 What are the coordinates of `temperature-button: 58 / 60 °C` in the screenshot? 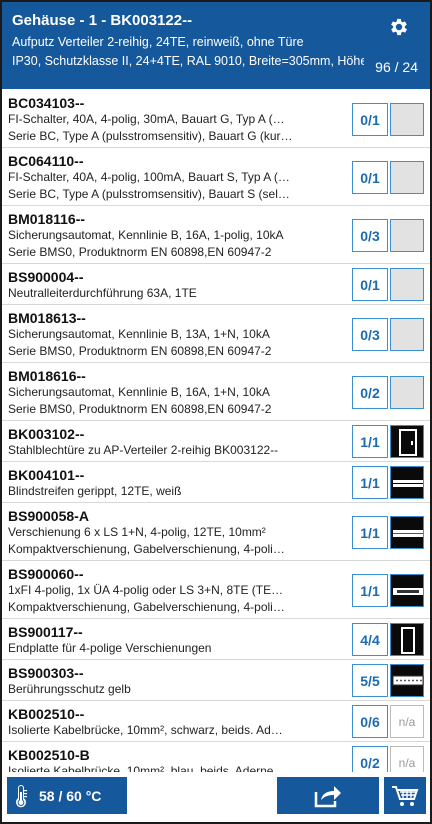 It's located at (67, 795).